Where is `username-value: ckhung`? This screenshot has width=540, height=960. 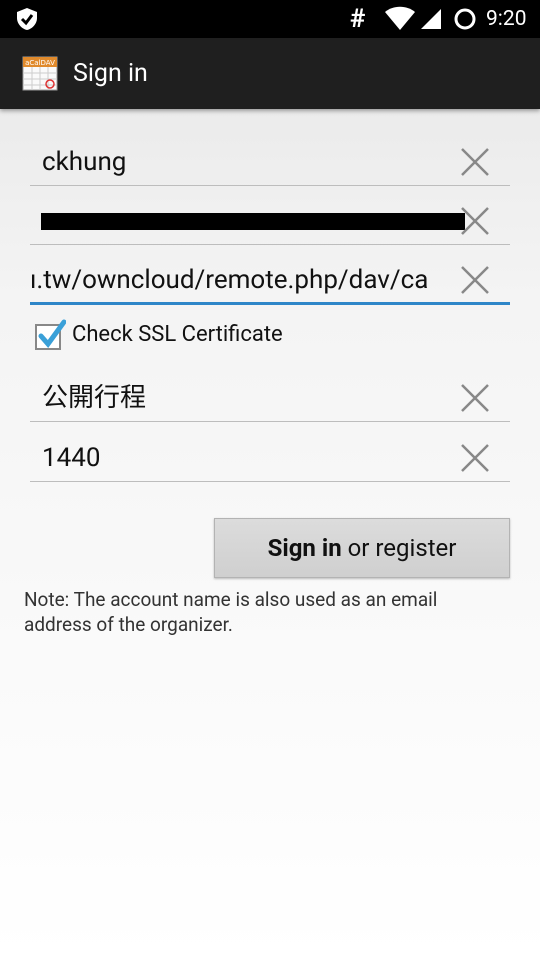 username-value: ckhung is located at coordinates (84, 162).